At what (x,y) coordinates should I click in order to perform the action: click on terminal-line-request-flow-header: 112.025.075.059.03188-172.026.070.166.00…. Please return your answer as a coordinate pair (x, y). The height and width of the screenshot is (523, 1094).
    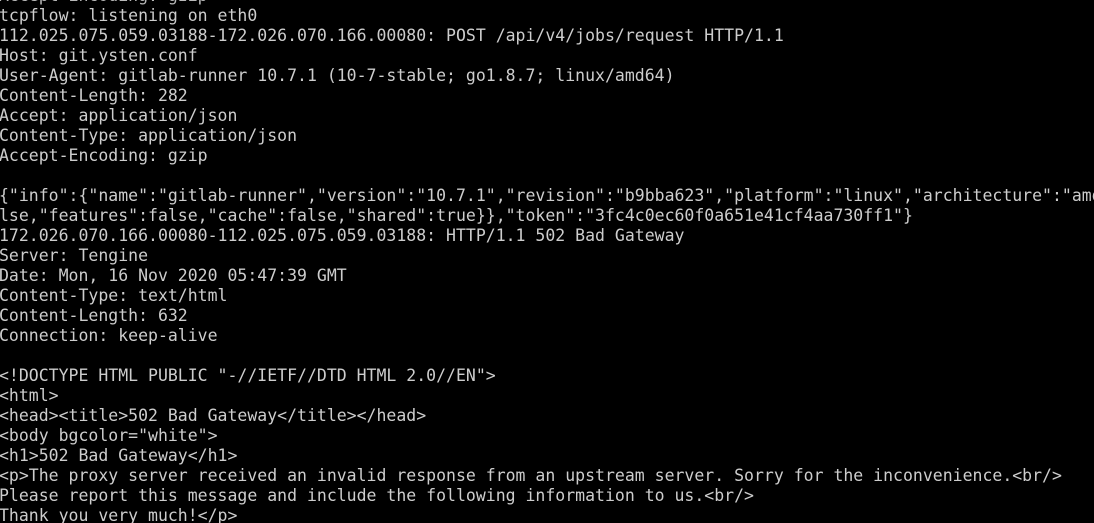
    Looking at the image, I should click on (392, 35).